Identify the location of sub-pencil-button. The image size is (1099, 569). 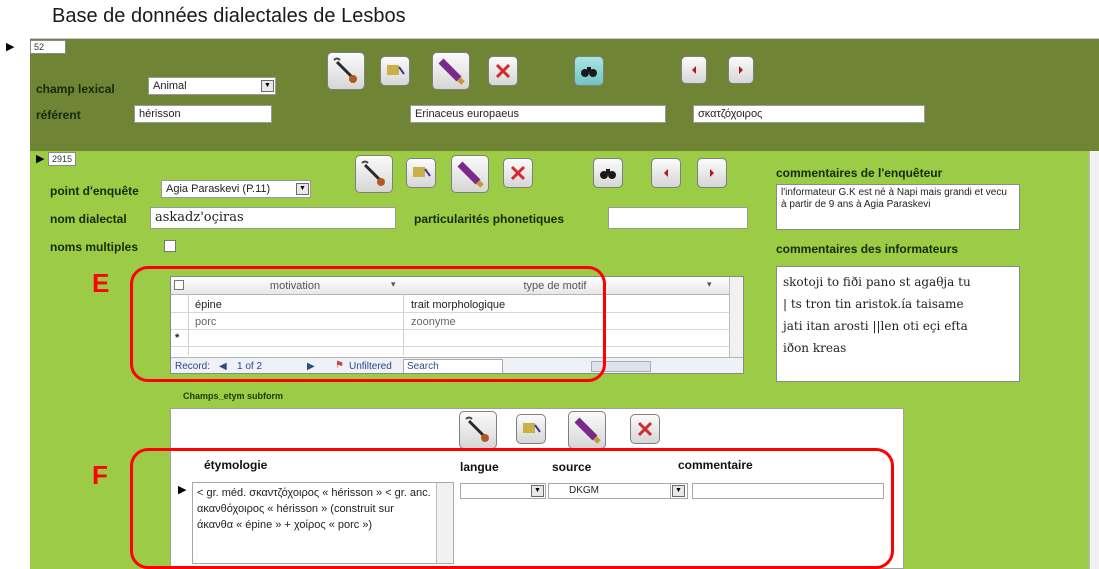
(470, 174).